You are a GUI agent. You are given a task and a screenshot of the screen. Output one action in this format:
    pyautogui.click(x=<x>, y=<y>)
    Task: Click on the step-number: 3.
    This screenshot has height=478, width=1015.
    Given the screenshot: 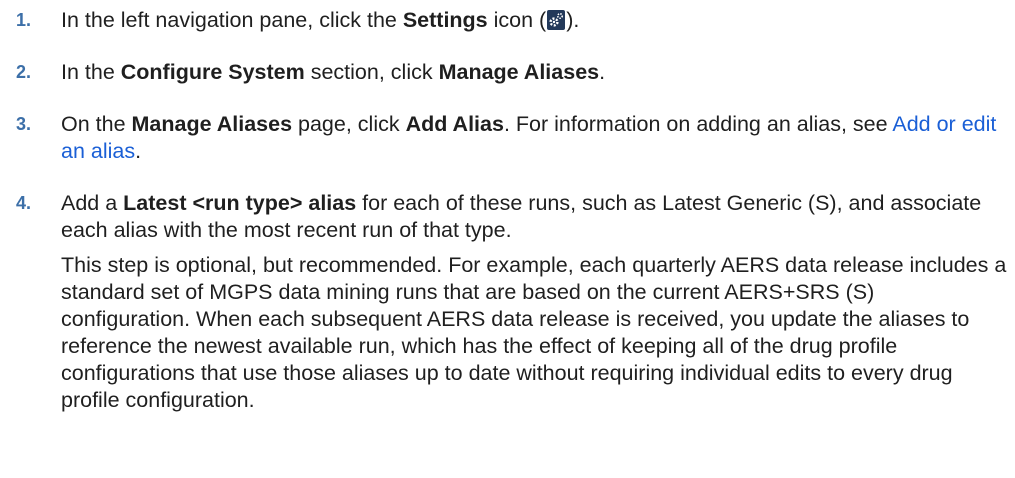 What is the action you would take?
    pyautogui.click(x=24, y=124)
    